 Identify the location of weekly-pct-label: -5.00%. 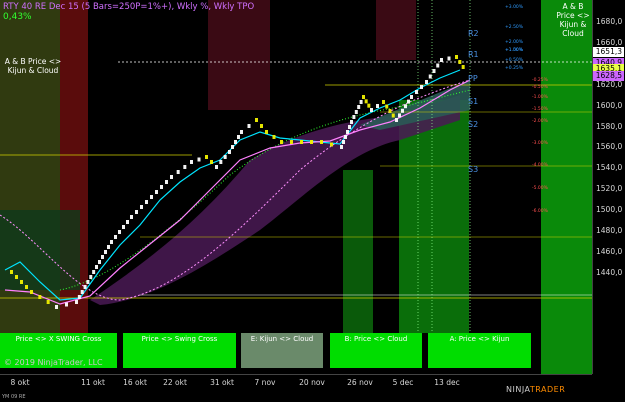
(540, 188).